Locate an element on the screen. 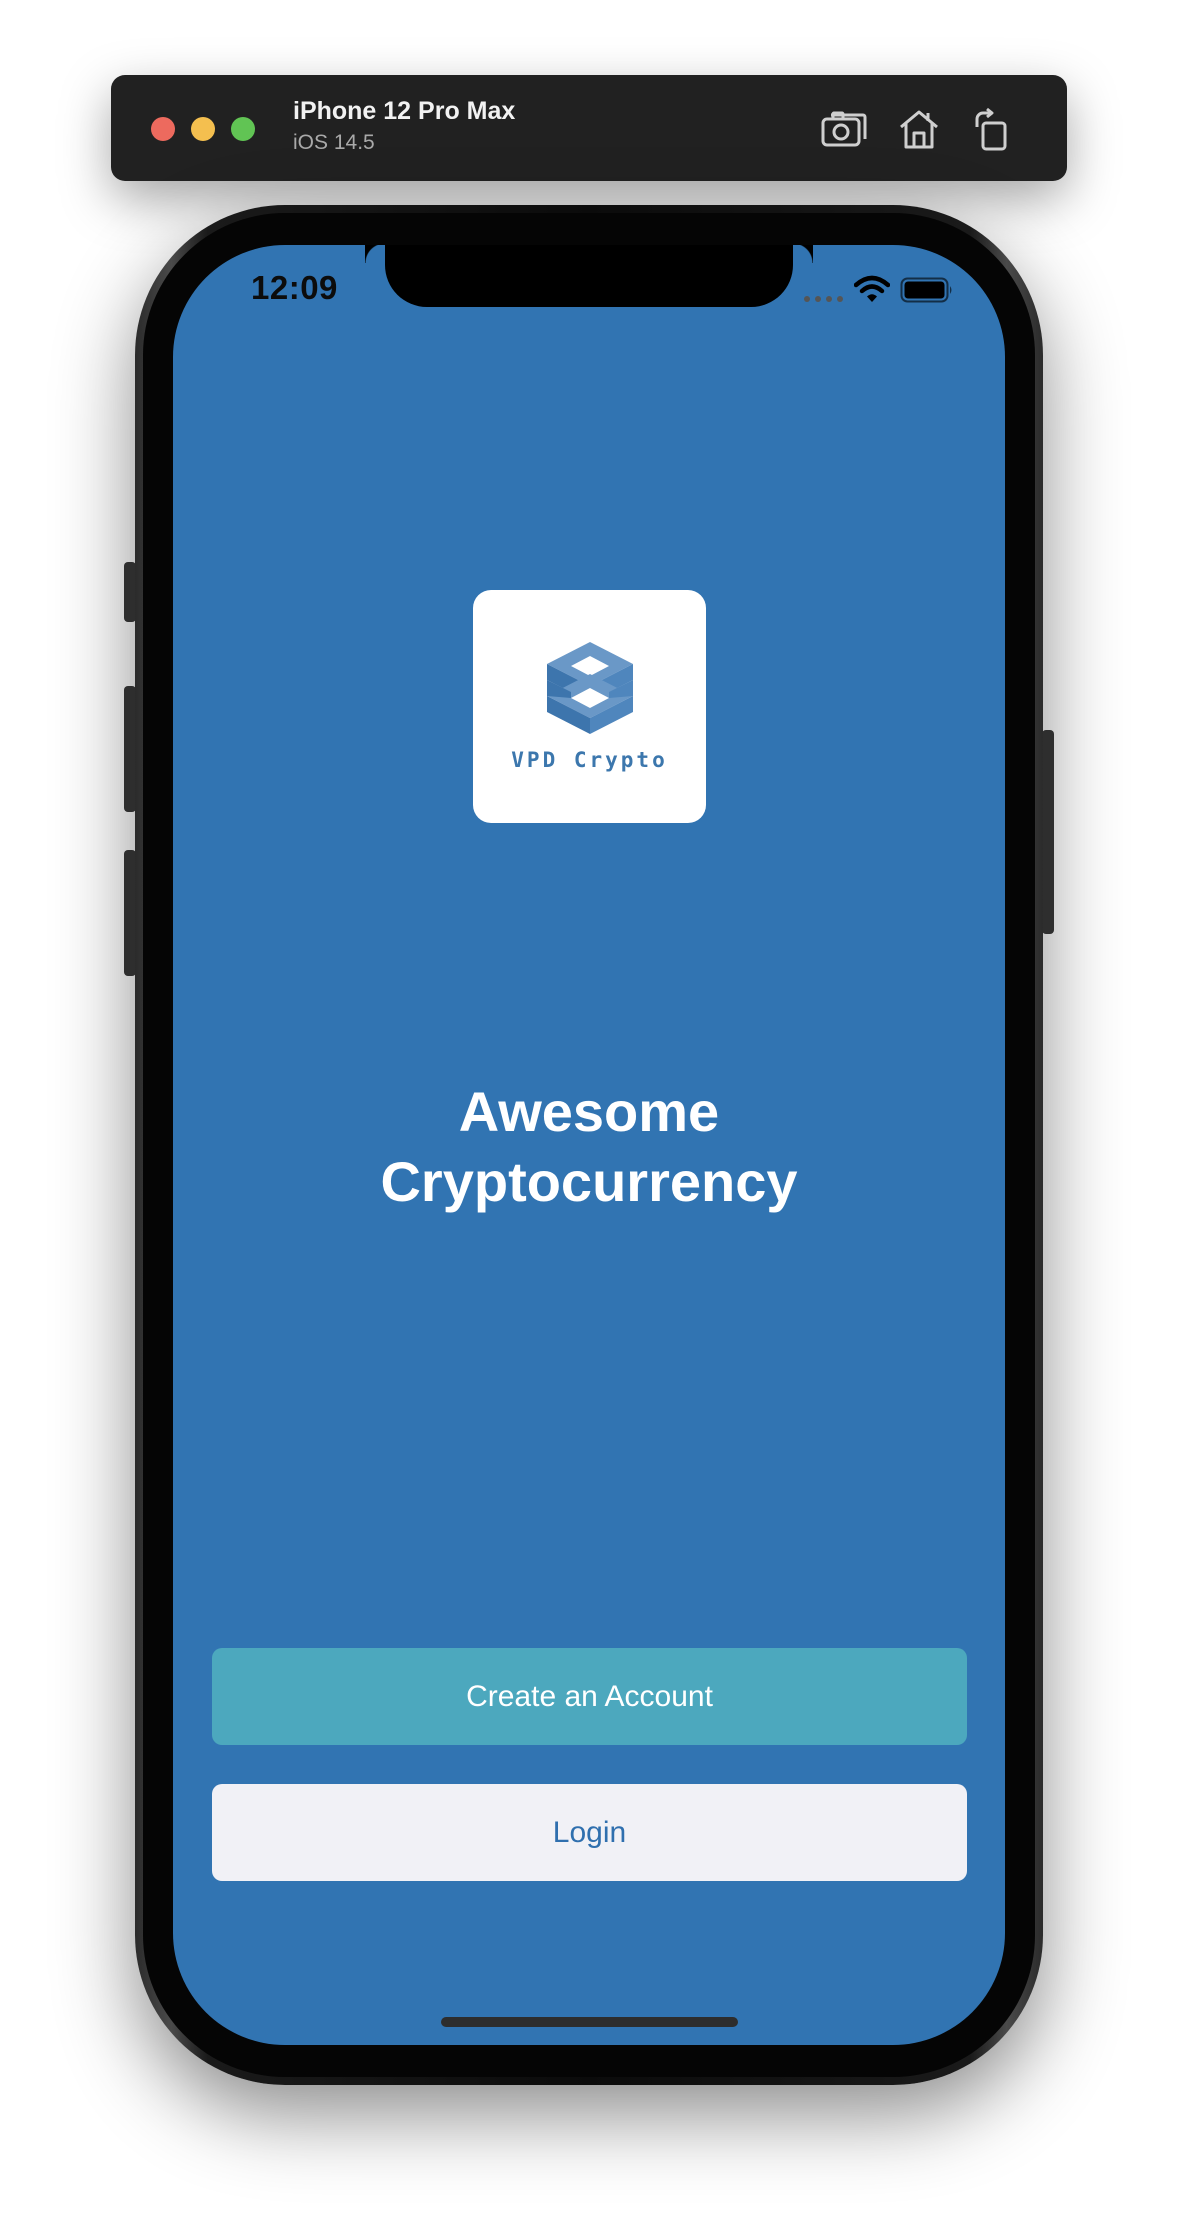 This screenshot has height=2236, width=1178. status-bar-time: 12:09 is located at coordinates (294, 287).